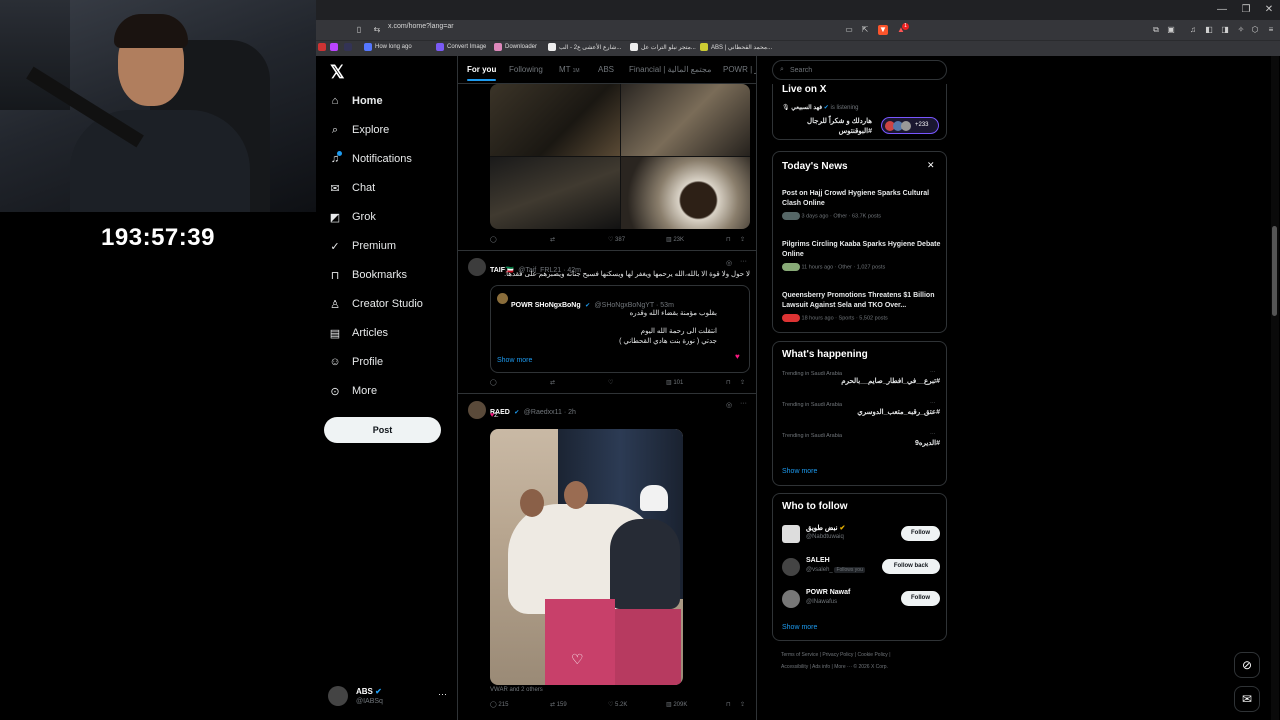  I want to click on bookmark-convert-image: Convert Image, so click(461, 47).